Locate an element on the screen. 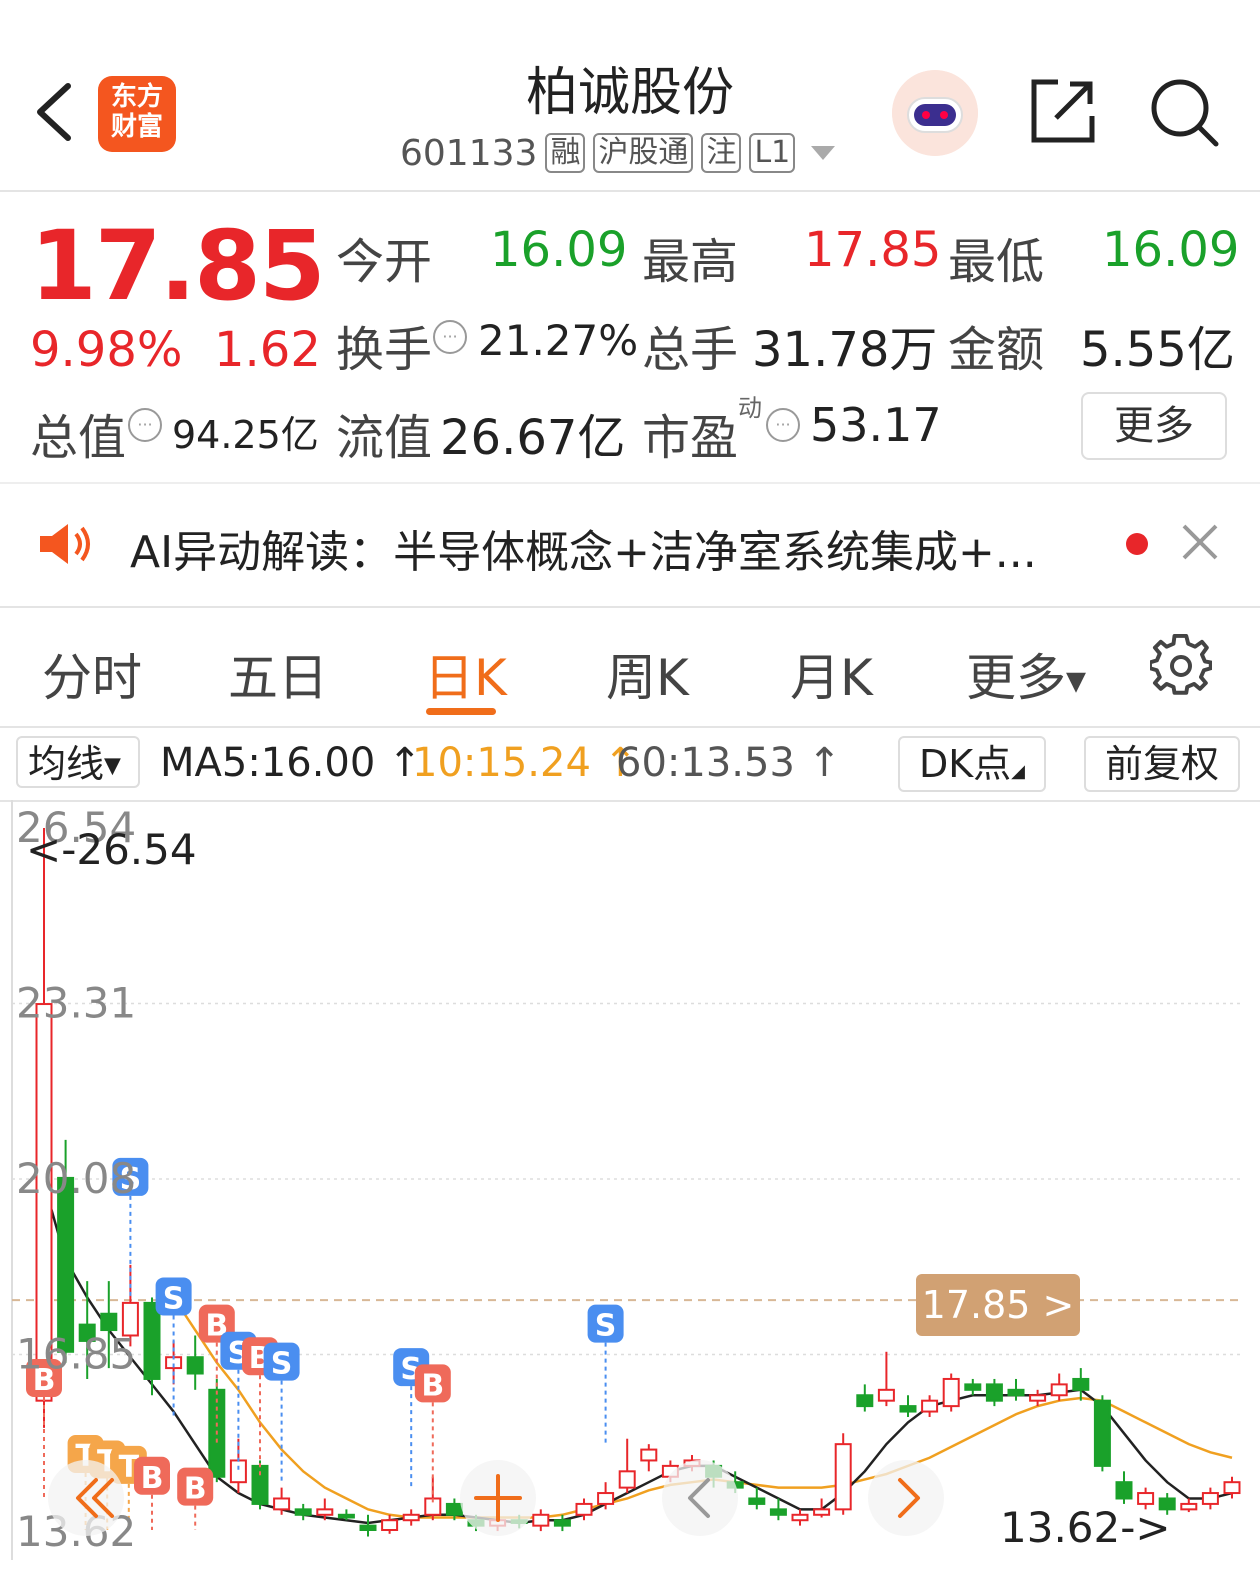 This screenshot has width=1260, height=1578. turnover-label: 换手 is located at coordinates (384, 350).